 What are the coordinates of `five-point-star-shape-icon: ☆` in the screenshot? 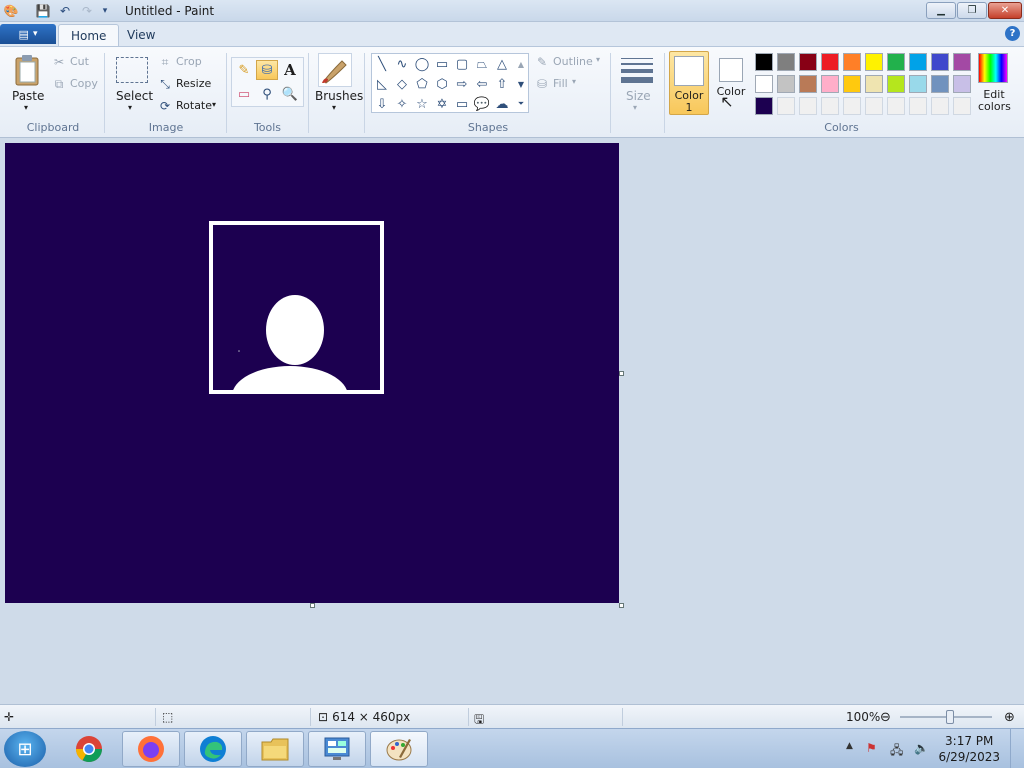 It's located at (422, 104).